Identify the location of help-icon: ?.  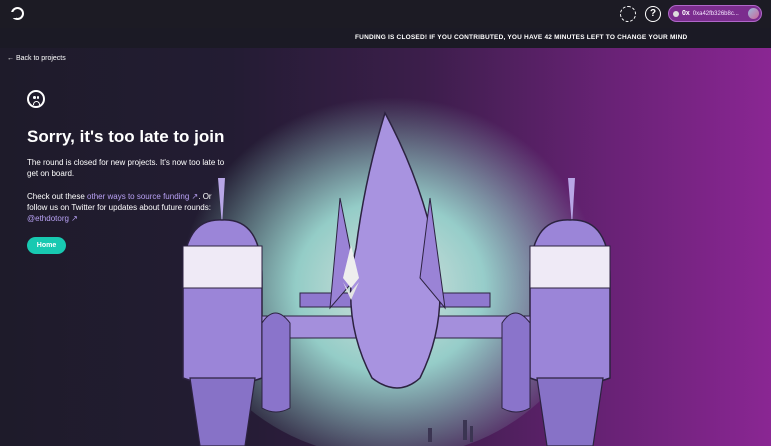
(653, 14).